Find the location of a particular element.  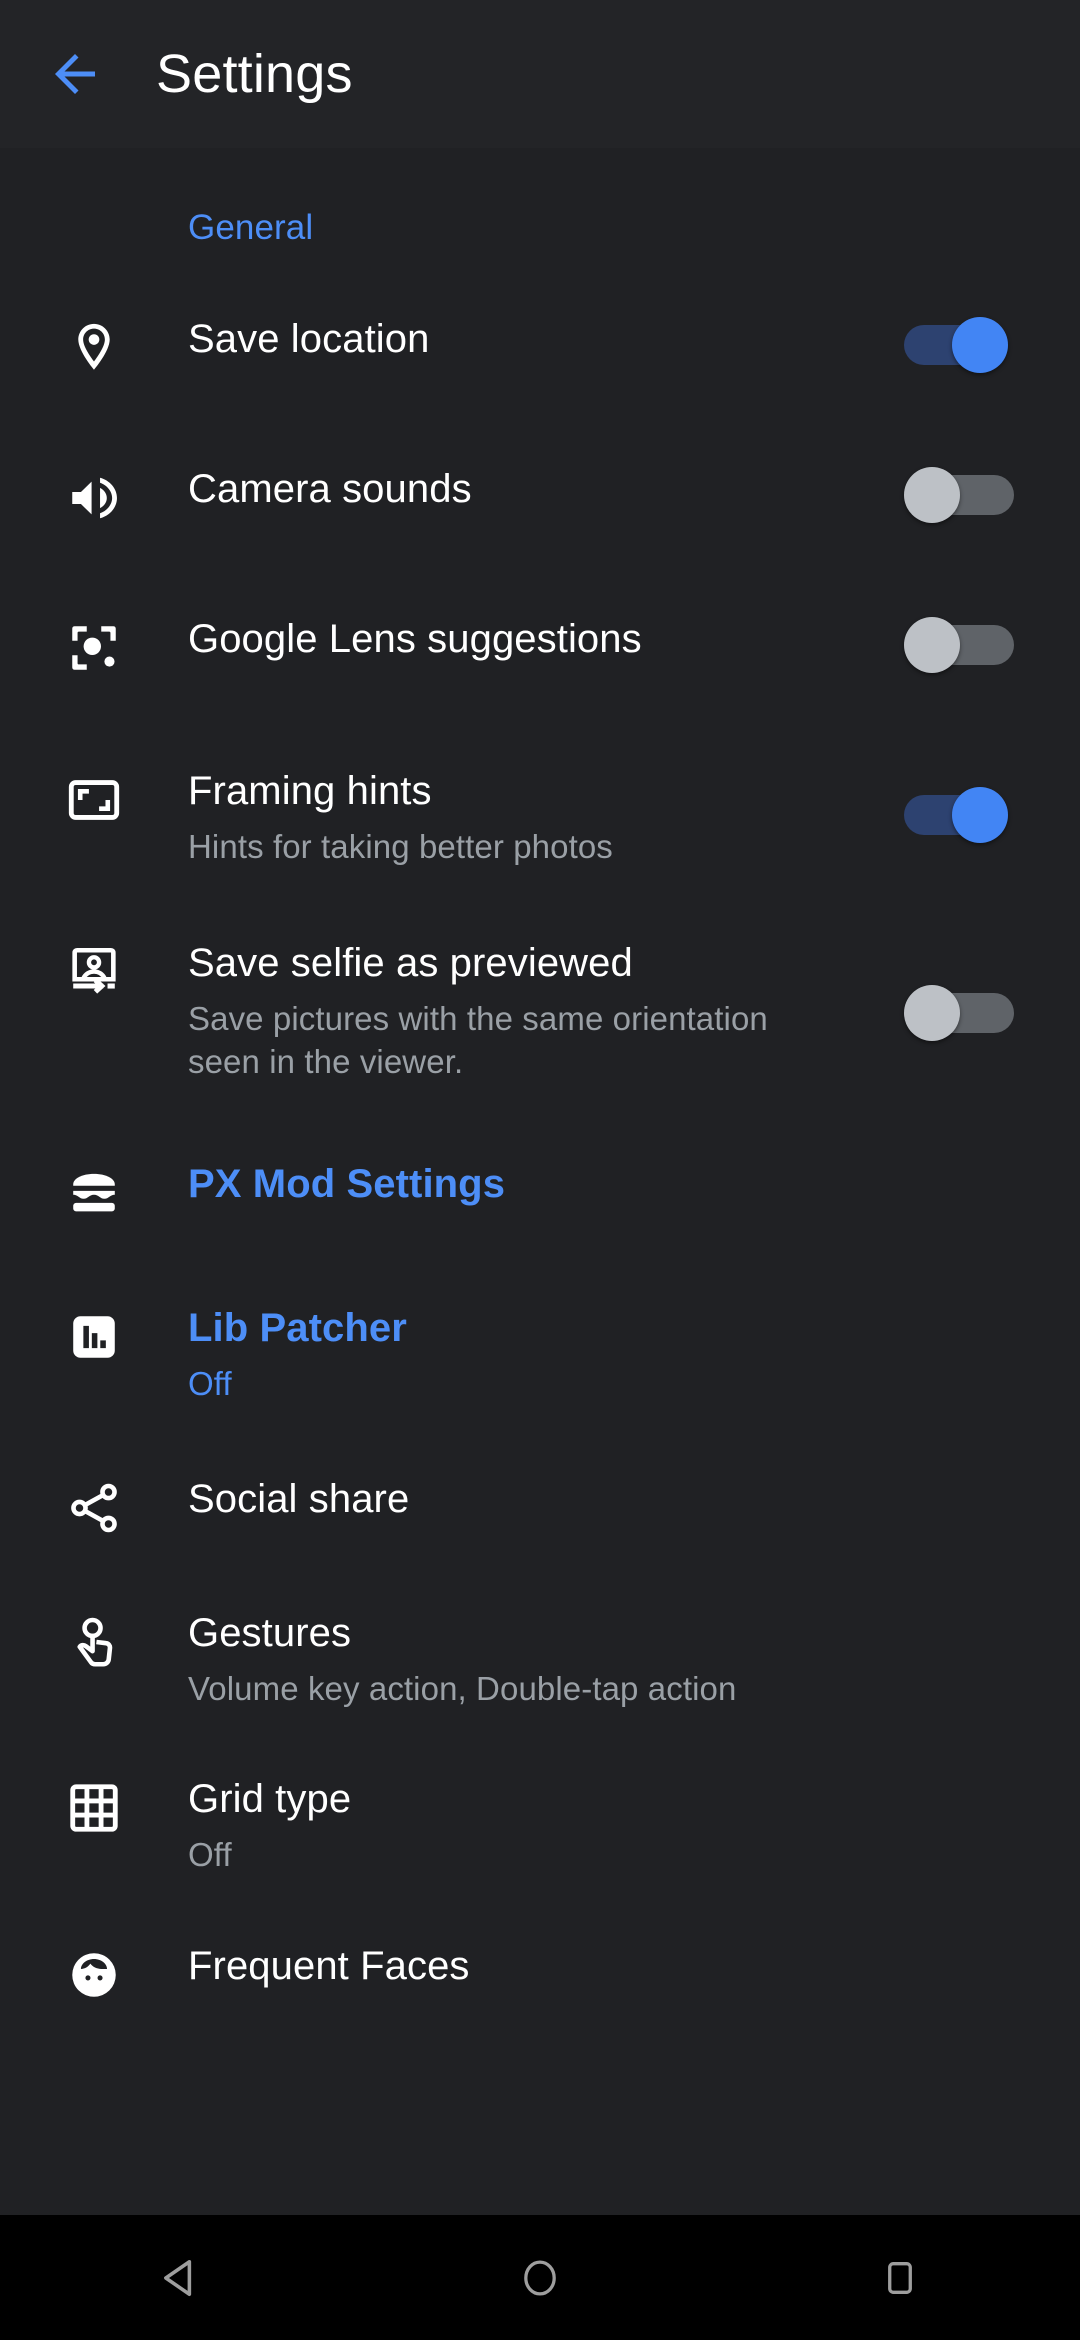

arrow-left-icon is located at coordinates (75, 74).